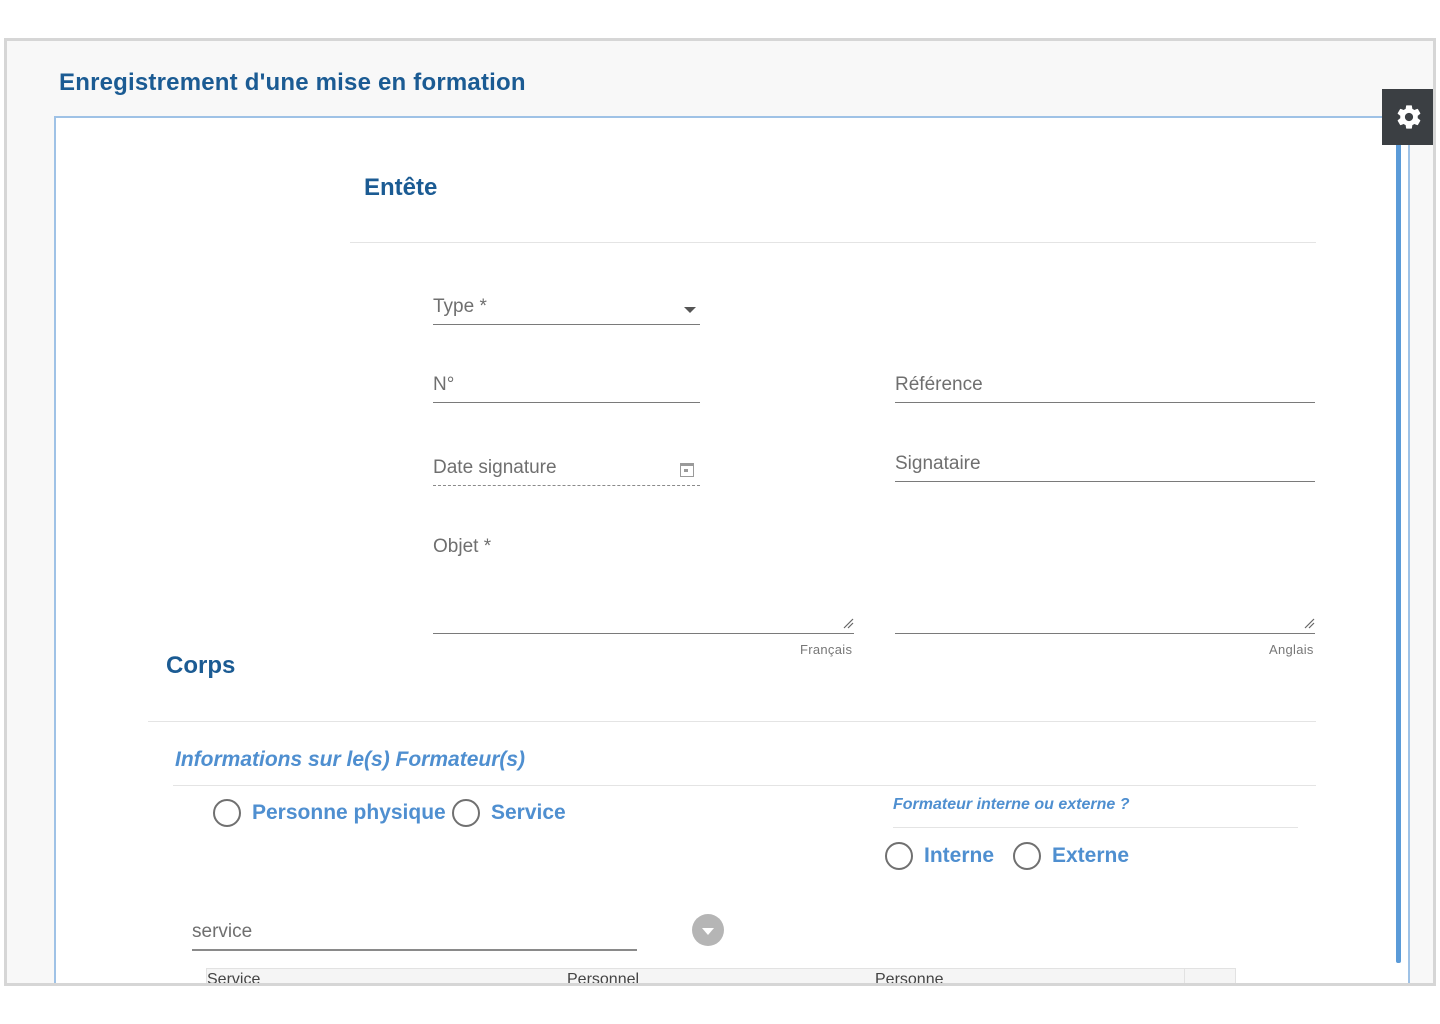 Image resolution: width=1440 pixels, height=1024 pixels. What do you see at coordinates (708, 930) in the screenshot?
I see `service-dropdown-button` at bounding box center [708, 930].